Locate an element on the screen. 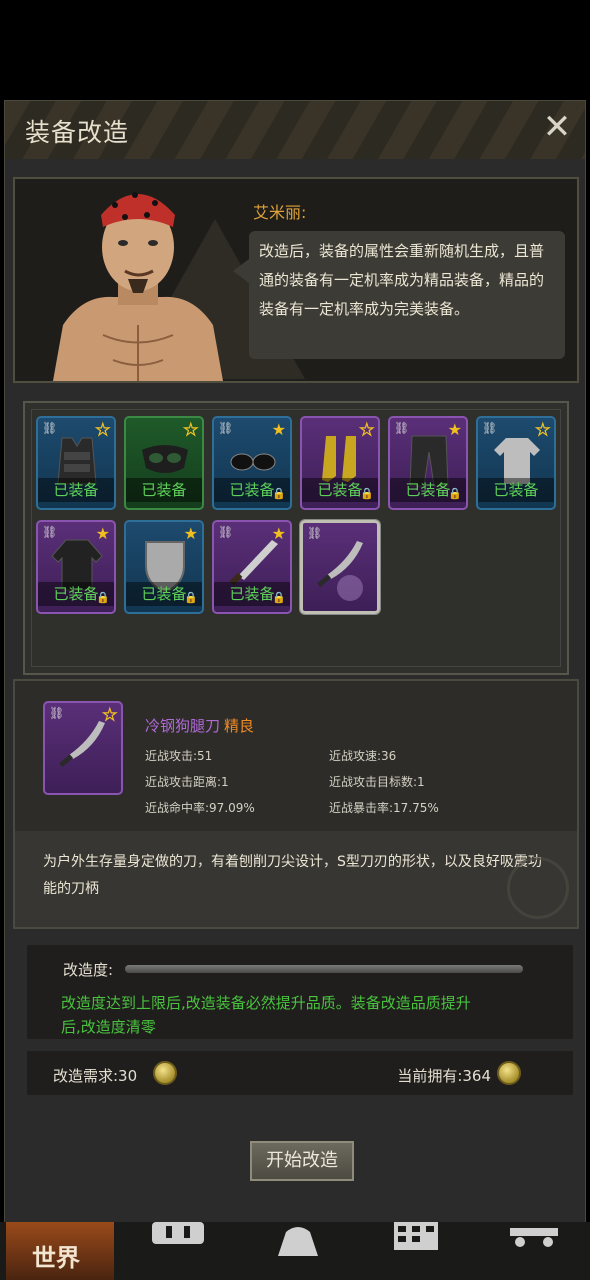 This screenshot has height=1280, width=590. inventory-item-boots: ★ 已装备 🔒 is located at coordinates (340, 463).